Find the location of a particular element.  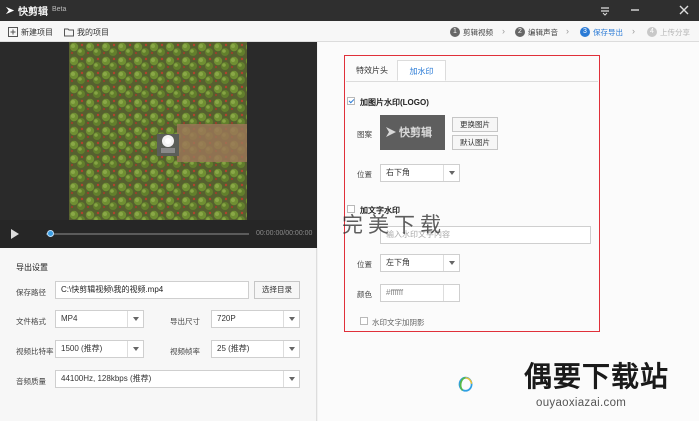

bitrate-value: 1500 (推荐) is located at coordinates (82, 348).